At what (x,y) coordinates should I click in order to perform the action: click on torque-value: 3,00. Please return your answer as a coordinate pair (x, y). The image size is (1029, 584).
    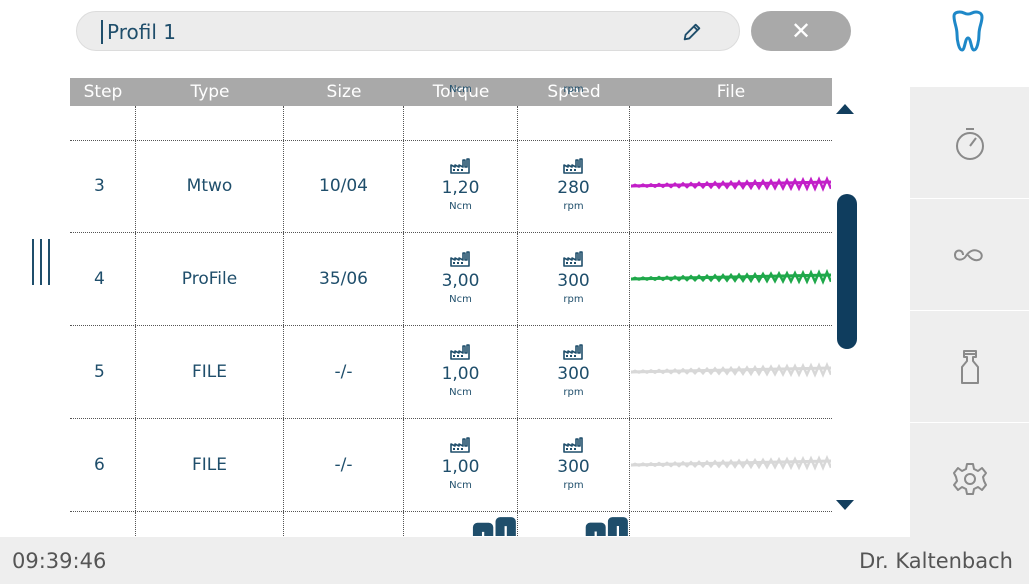
    Looking at the image, I should click on (460, 281).